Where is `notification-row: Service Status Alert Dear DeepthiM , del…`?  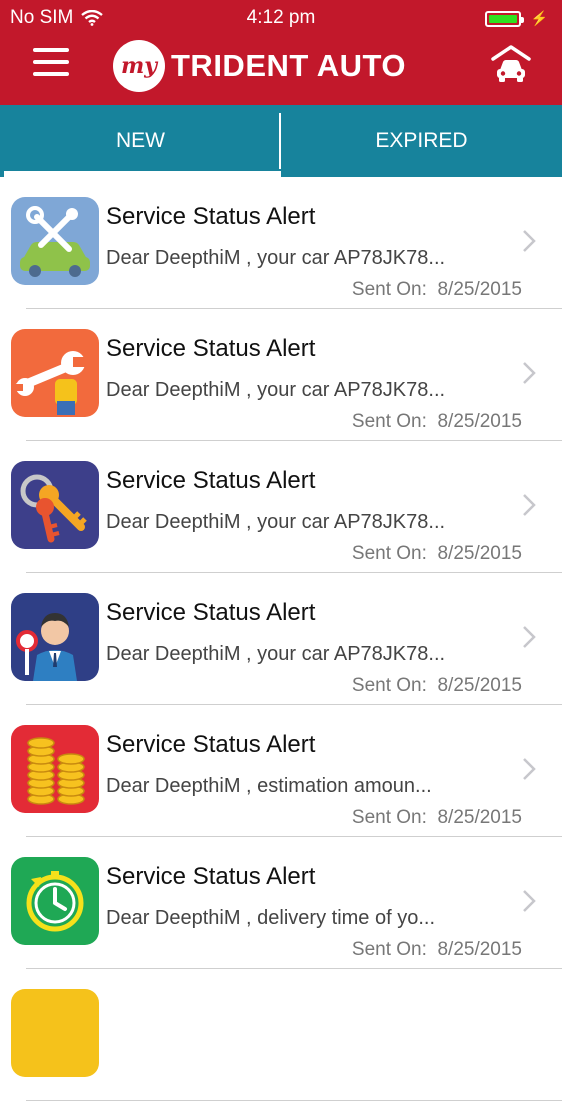 notification-row: Service Status Alert Dear DeepthiM , del… is located at coordinates (281, 903).